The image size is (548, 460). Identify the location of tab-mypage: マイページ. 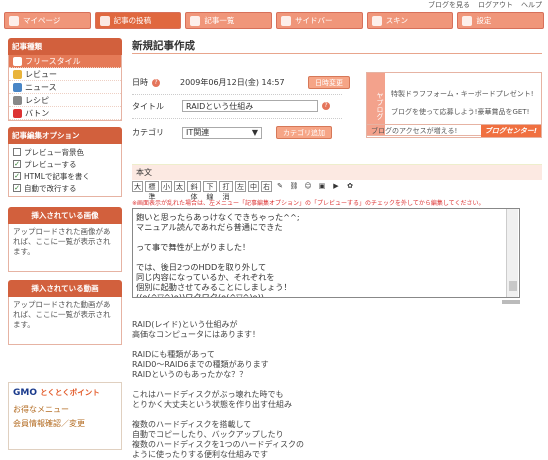
(47, 20).